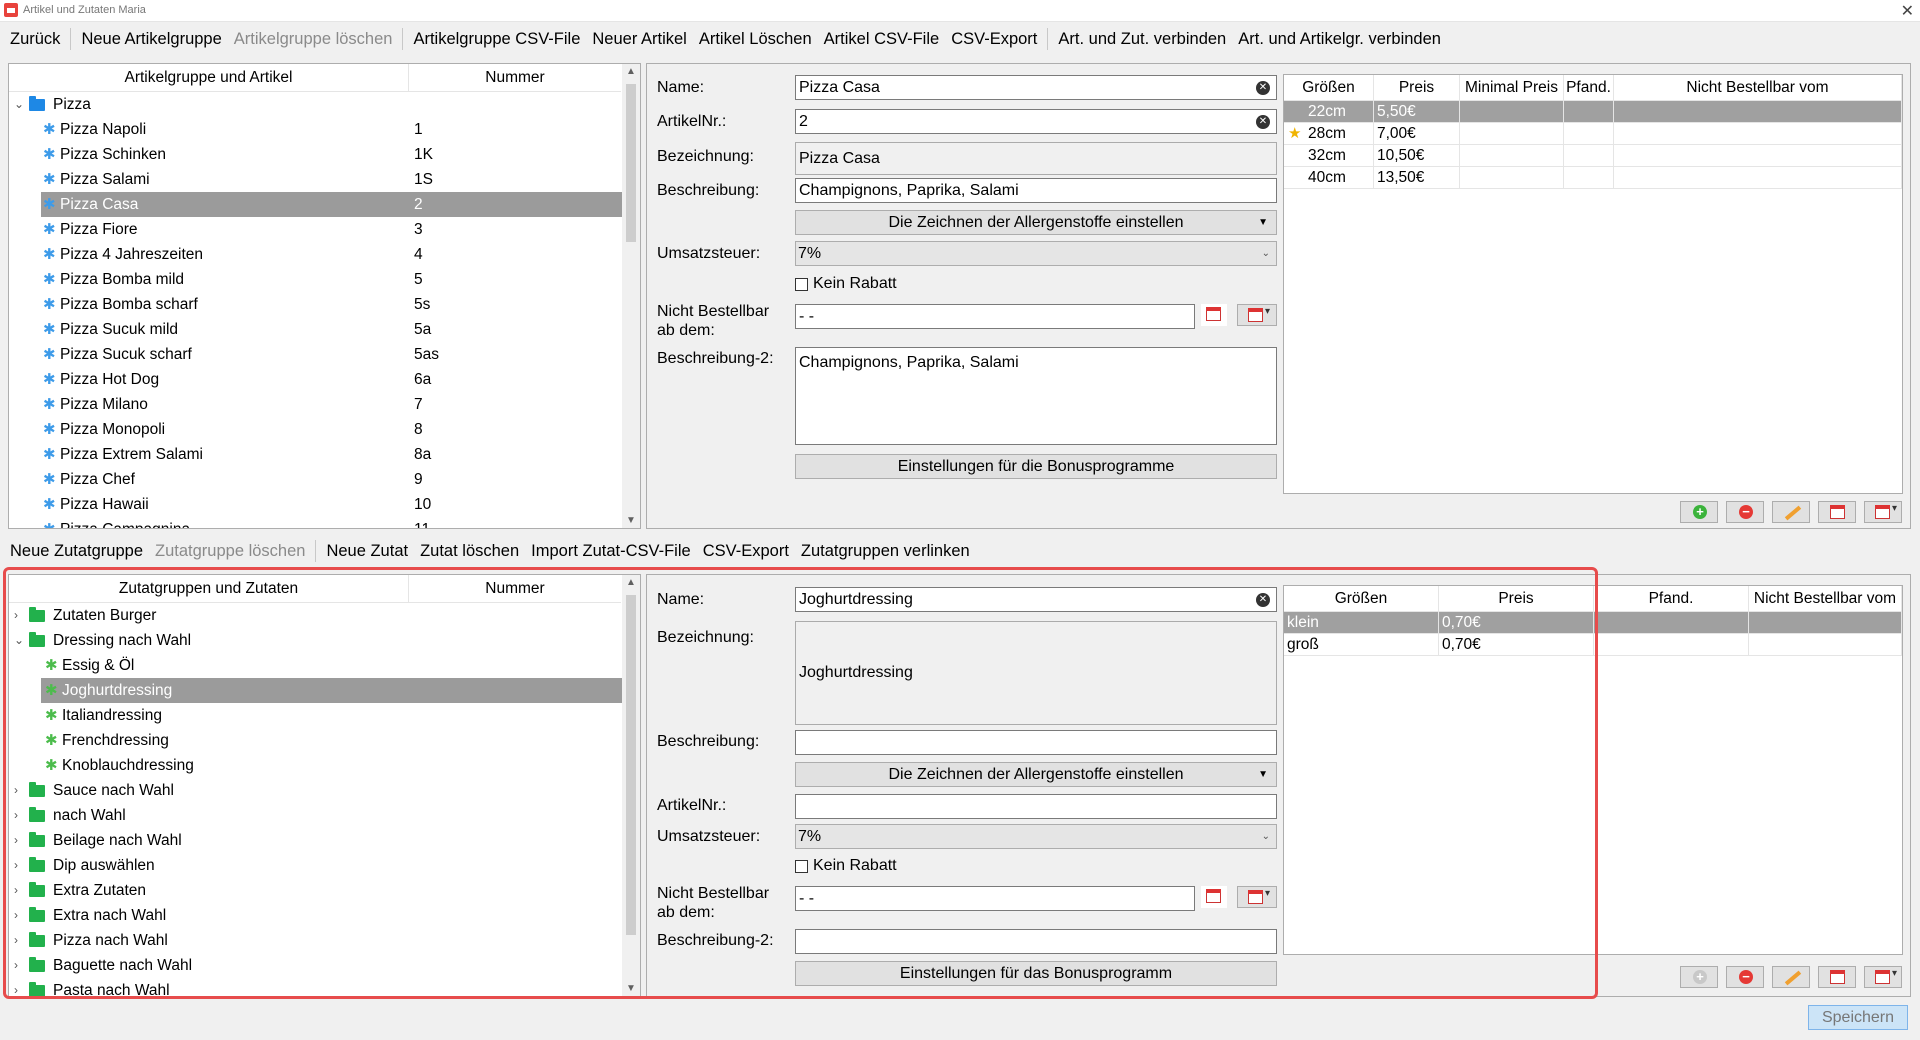 The height and width of the screenshot is (1040, 1920). What do you see at coordinates (1036, 87) in the screenshot?
I see `name-input: Pizza Casa ✕` at bounding box center [1036, 87].